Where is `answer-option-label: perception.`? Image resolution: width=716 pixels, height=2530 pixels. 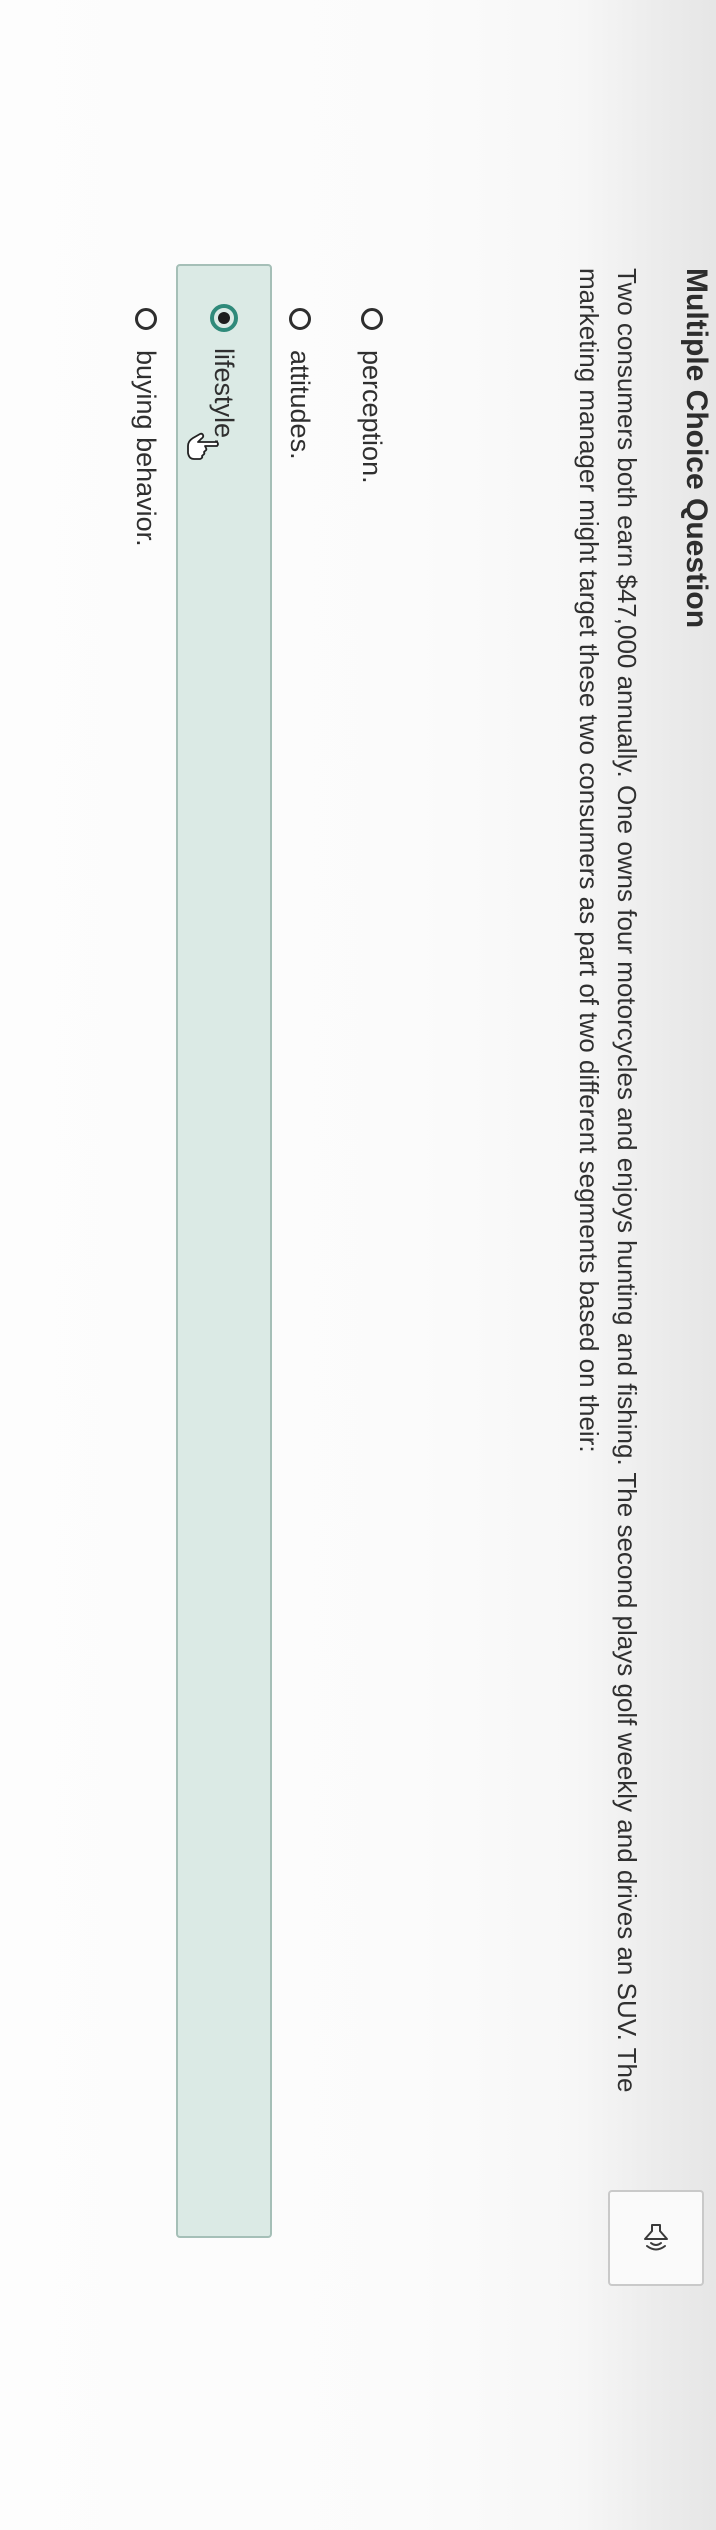 answer-option-label: perception. is located at coordinates (372, 417).